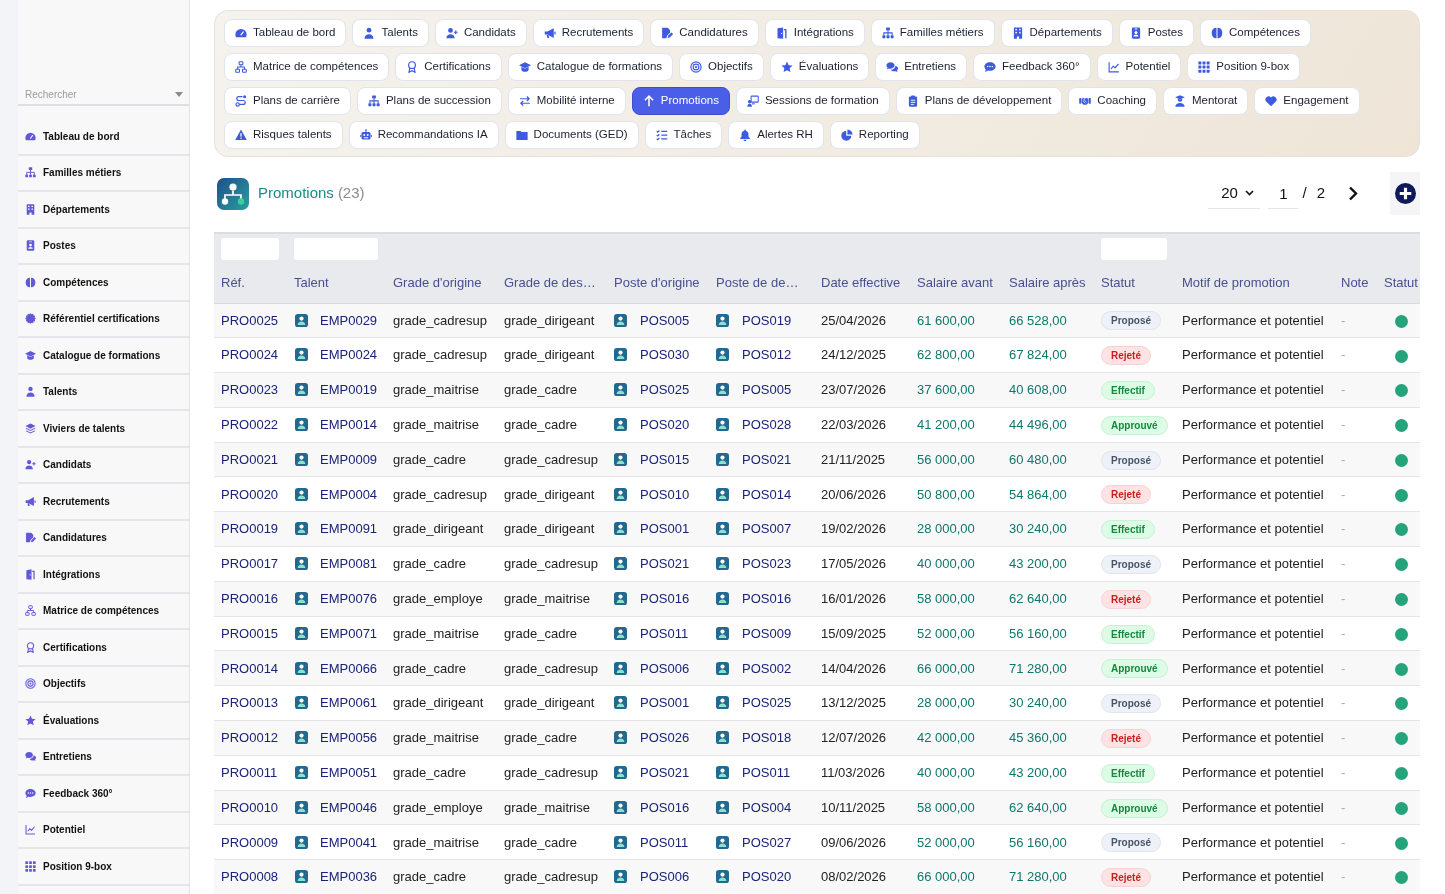  Describe the element at coordinates (665, 494) in the screenshot. I see `position-link: POS010` at that location.